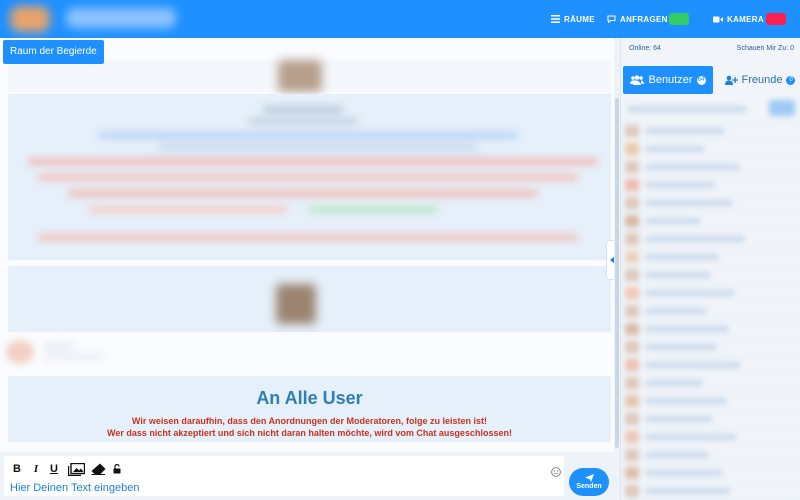 Image resolution: width=800 pixels, height=500 pixels. I want to click on message-placeholder: Hier Deinen Text eingeben, so click(75, 488).